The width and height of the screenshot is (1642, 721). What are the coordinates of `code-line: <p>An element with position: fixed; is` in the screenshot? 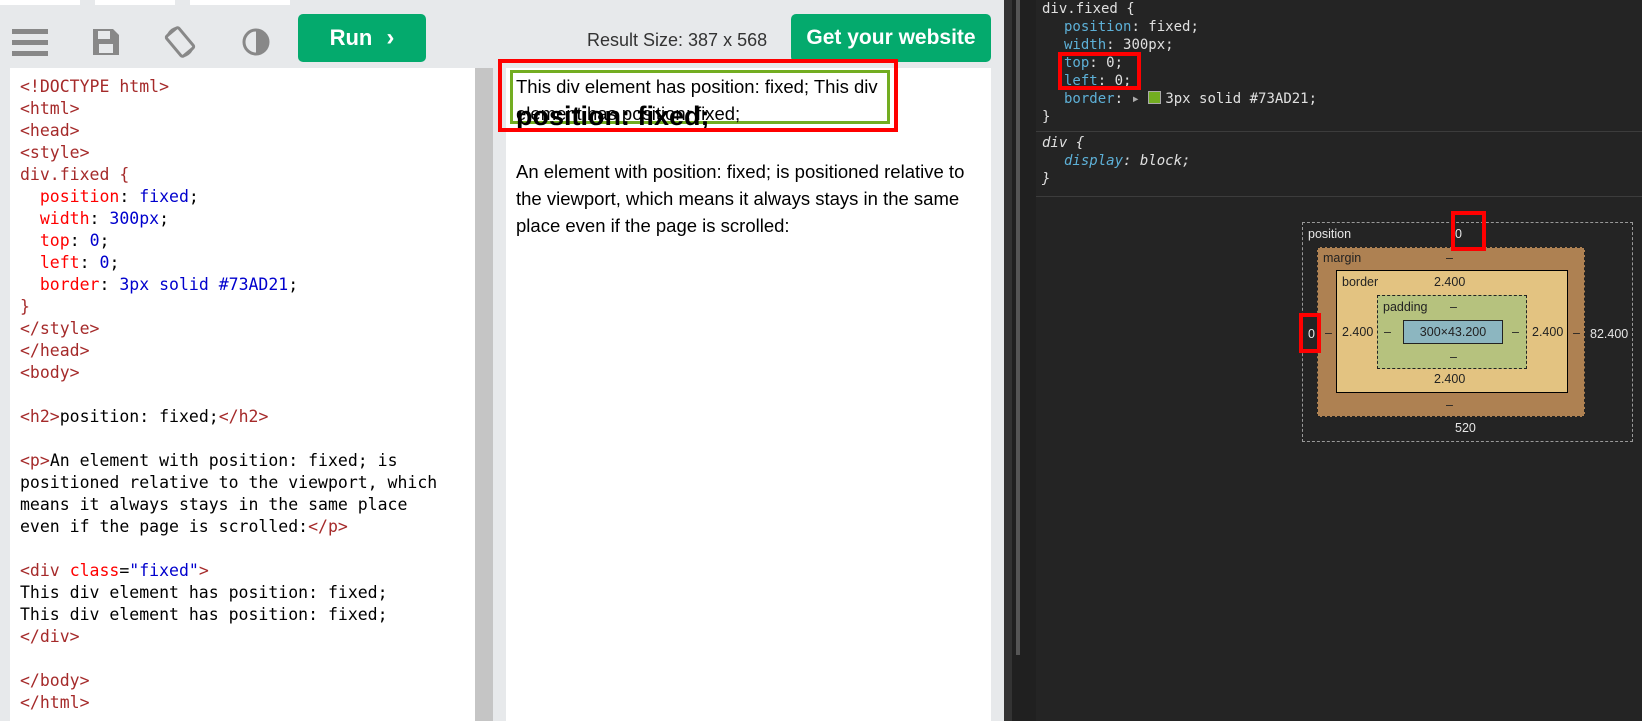 It's located at (209, 460).